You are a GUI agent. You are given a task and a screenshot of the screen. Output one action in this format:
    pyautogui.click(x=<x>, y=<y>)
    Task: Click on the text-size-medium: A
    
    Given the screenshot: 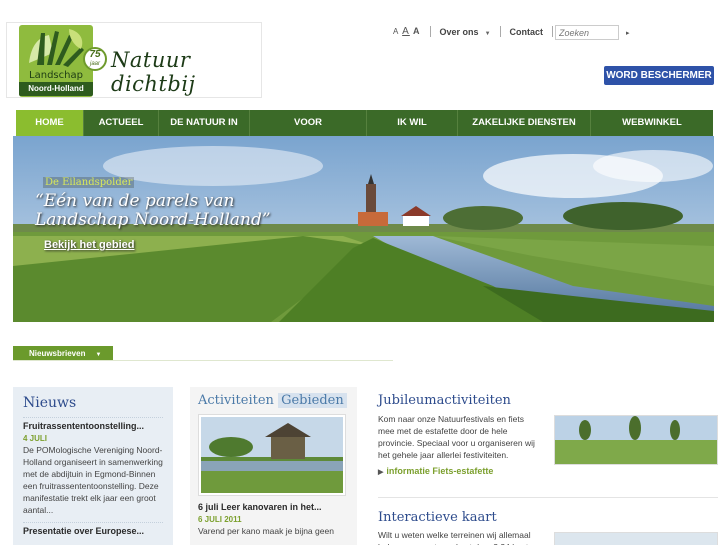 What is the action you would take?
    pyautogui.click(x=406, y=31)
    